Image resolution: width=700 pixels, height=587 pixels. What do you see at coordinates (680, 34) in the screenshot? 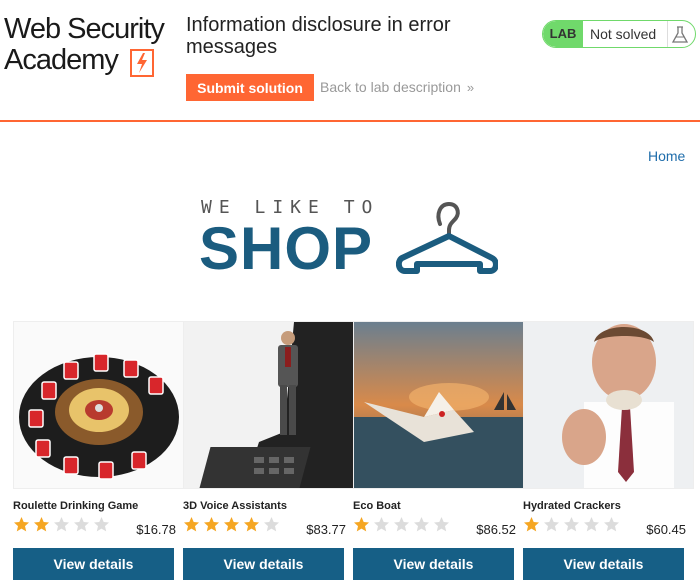
I see `flask-icon` at bounding box center [680, 34].